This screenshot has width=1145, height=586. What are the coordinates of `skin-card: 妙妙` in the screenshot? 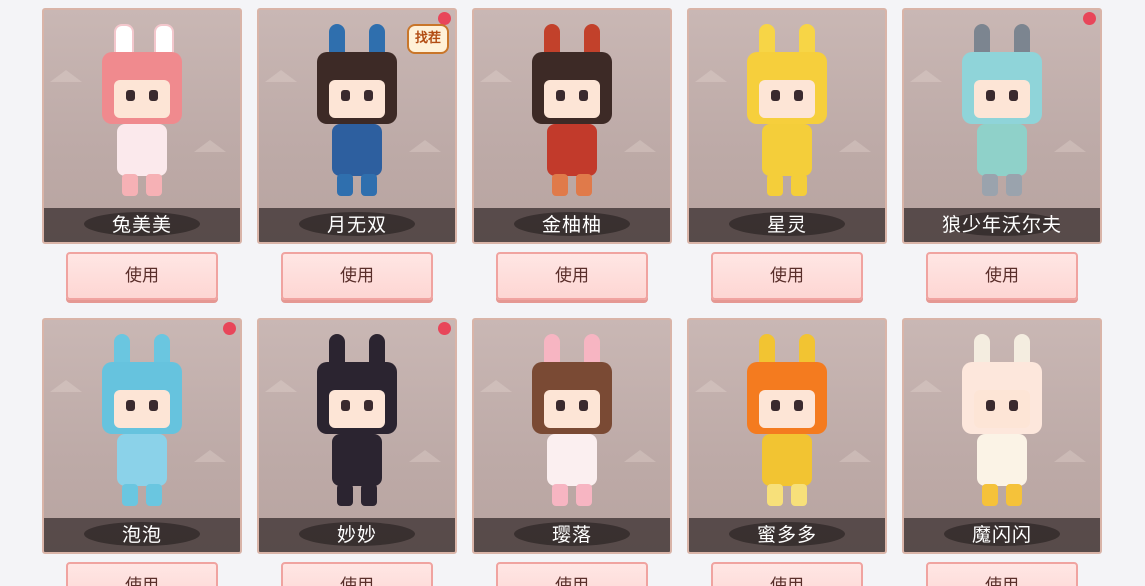 It's located at (357, 436).